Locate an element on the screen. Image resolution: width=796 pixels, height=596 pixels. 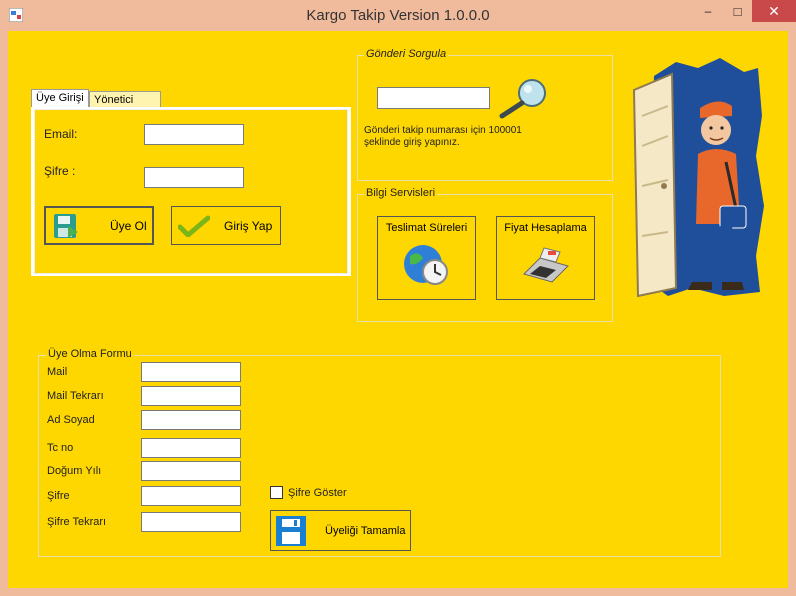
password-label: Şifre : is located at coordinates (60, 171).